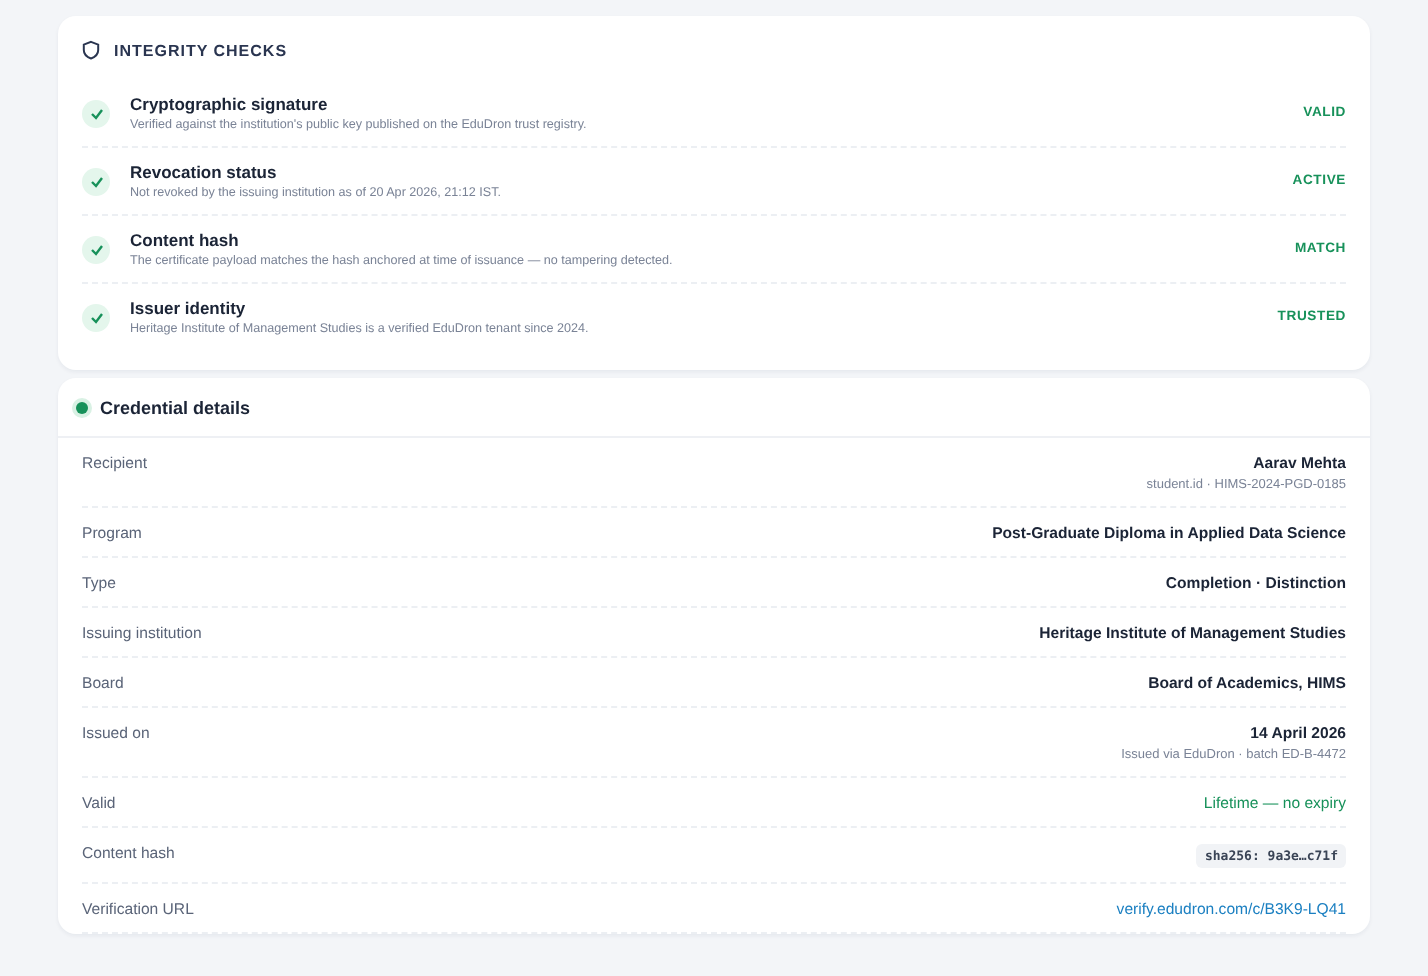 Image resolution: width=1428 pixels, height=976 pixels. I want to click on section-title: INTEGRITY CHECKS, so click(201, 50).